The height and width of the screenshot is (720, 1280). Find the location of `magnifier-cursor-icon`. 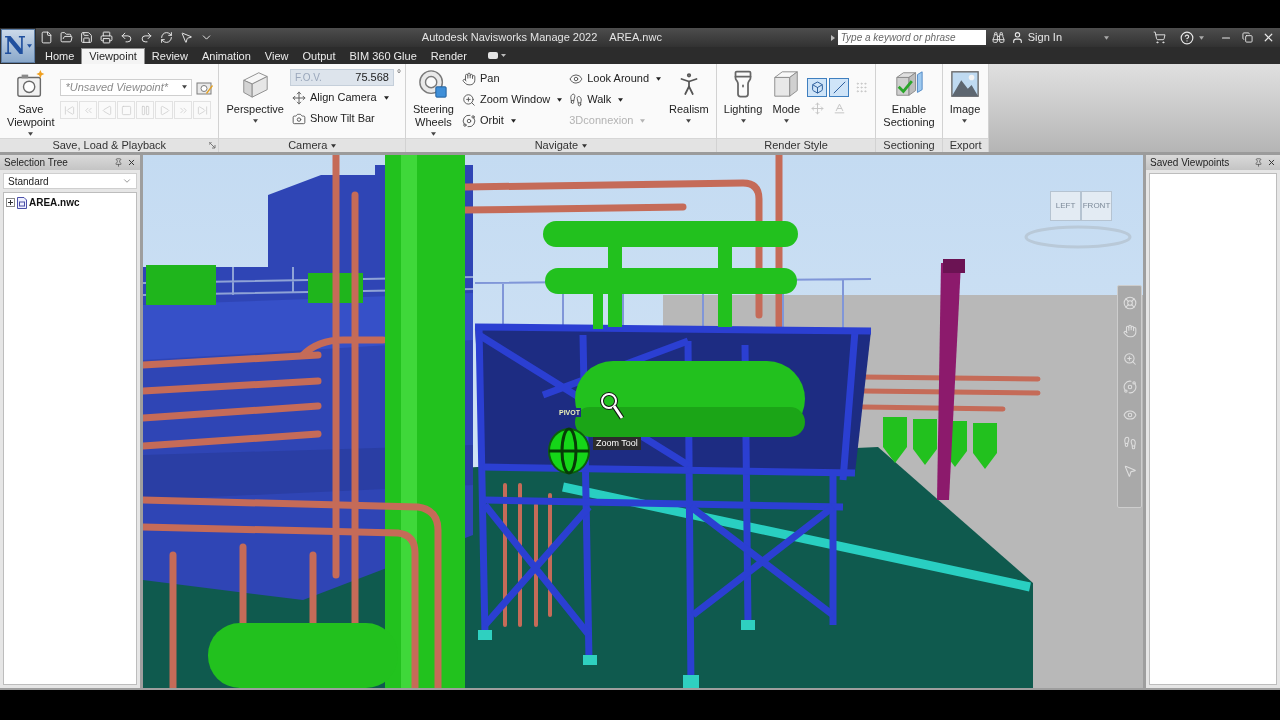

magnifier-cursor-icon is located at coordinates (612, 406).